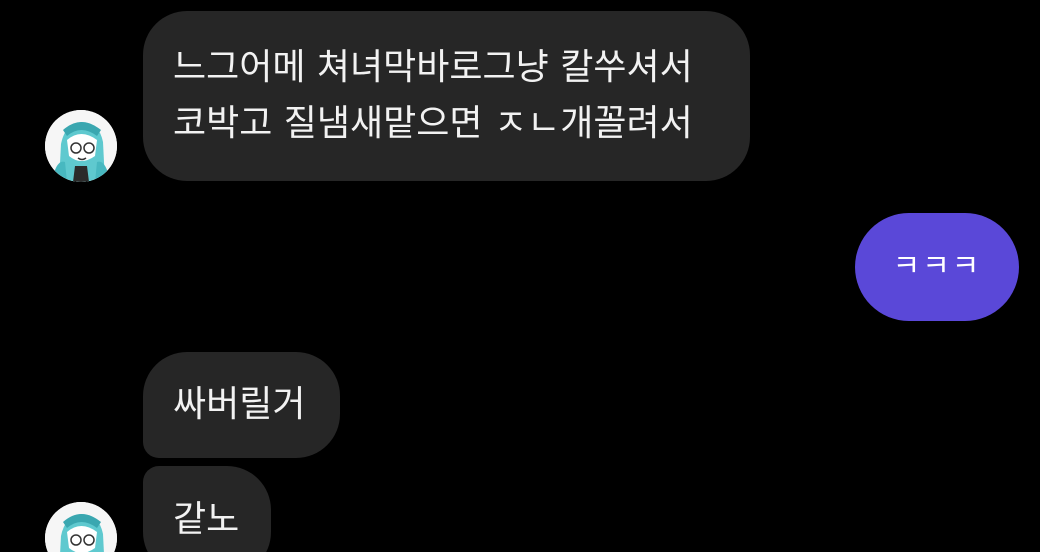  What do you see at coordinates (937, 267) in the screenshot?
I see `sent-message-bubble: ㅋㅋㅋ` at bounding box center [937, 267].